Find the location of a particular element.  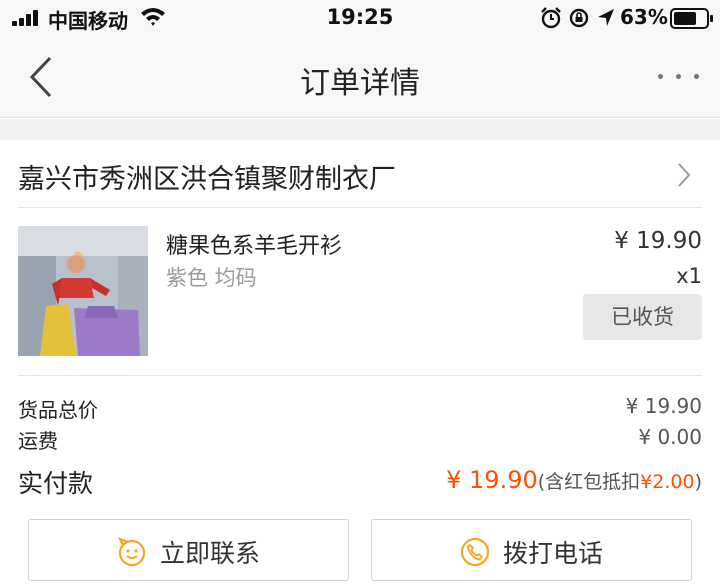

paid-label: 实付款 is located at coordinates (56, 483).